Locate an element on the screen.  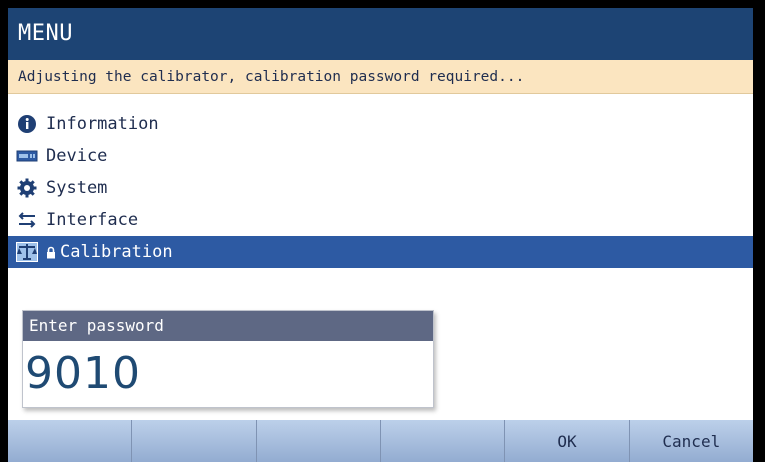
device-icon is located at coordinates (27, 156).